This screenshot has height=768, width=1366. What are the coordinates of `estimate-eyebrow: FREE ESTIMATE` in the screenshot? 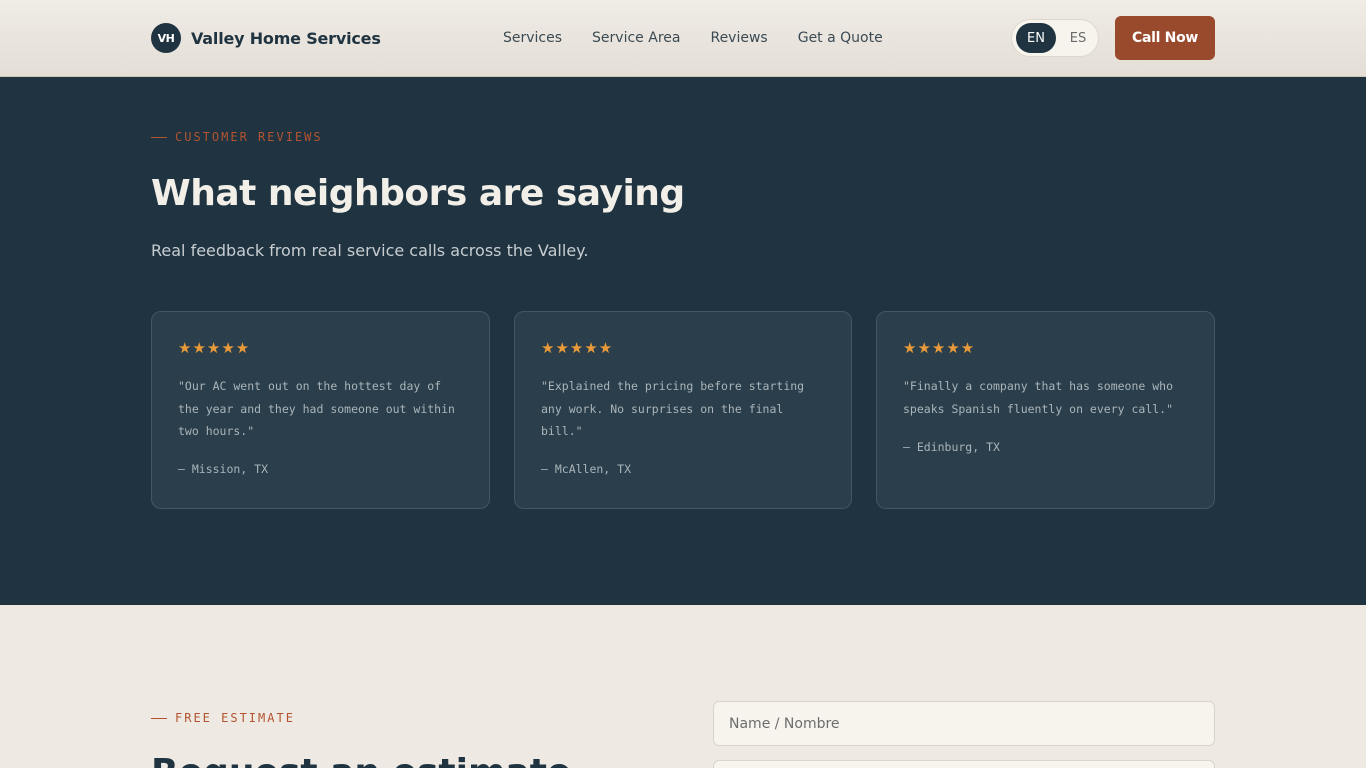 It's located at (223, 718).